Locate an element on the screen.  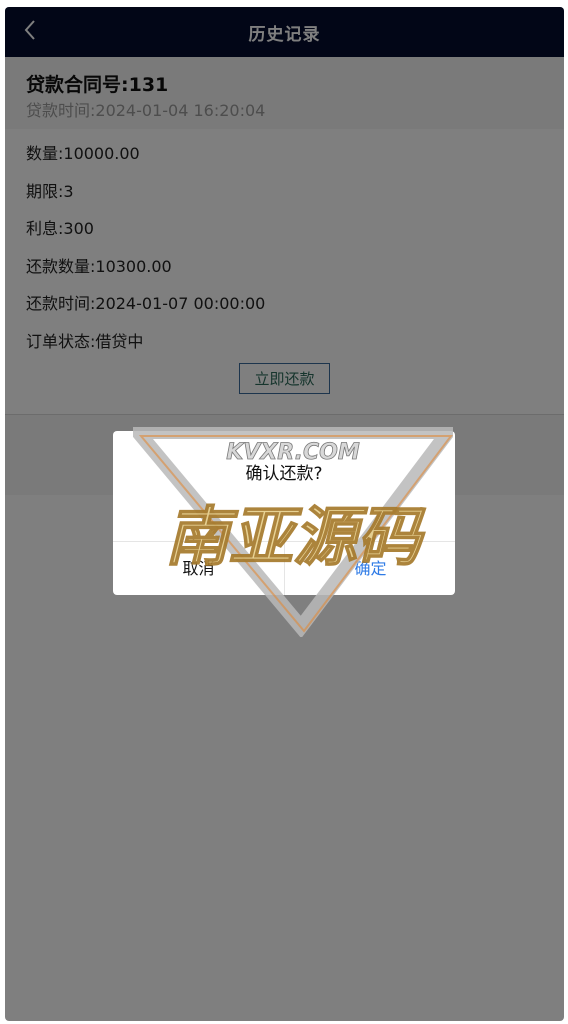
dialog-cancel-button: 取消 is located at coordinates (198, 568).